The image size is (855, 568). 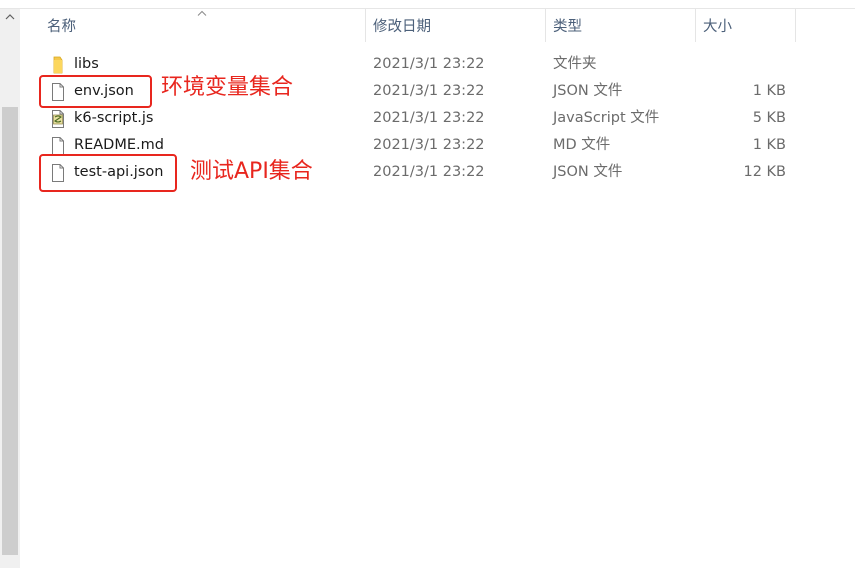 I want to click on column-header-date: 修改日期, so click(x=402, y=25).